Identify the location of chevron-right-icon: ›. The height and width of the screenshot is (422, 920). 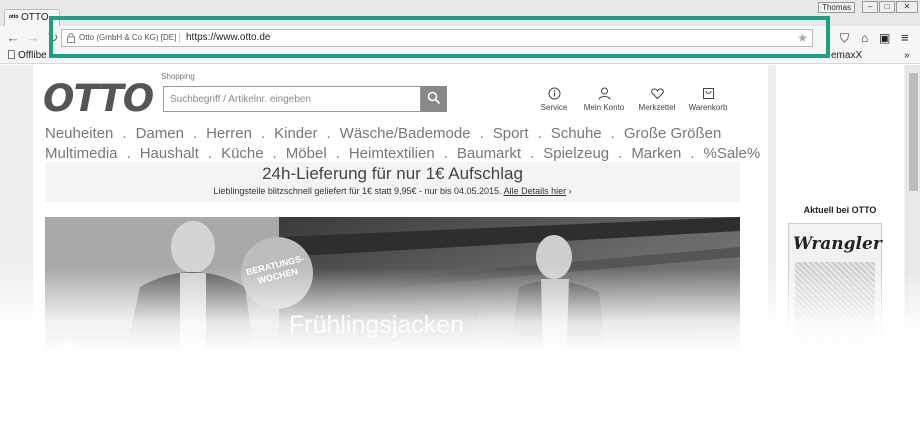
(570, 191).